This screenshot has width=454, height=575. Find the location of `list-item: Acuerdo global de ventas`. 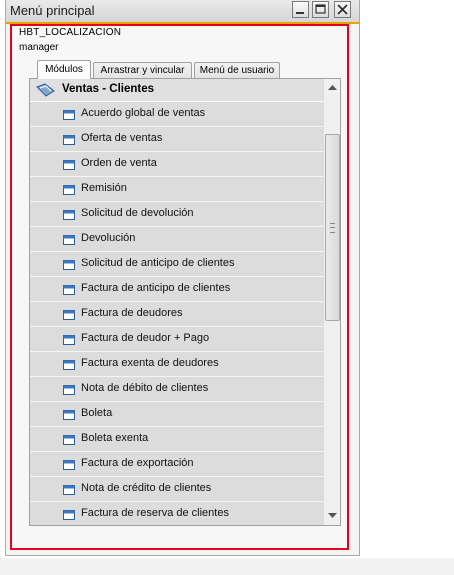

list-item: Acuerdo global de ventas is located at coordinates (176, 114).